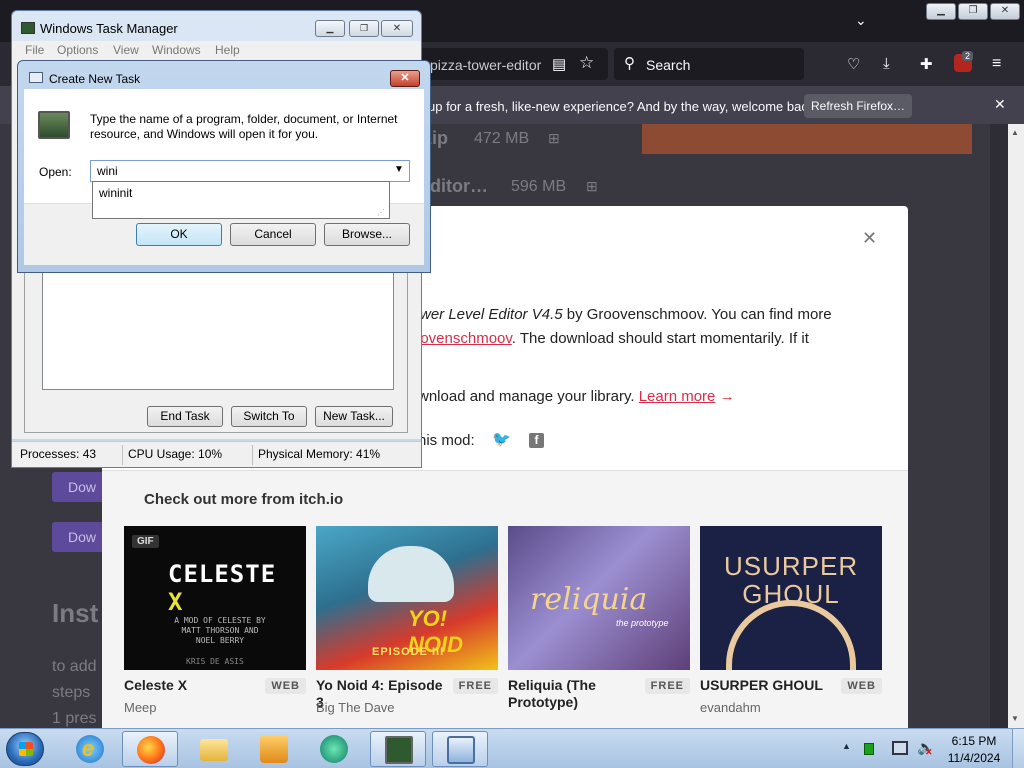 This screenshot has width=1024, height=768. What do you see at coordinates (145, 541) in the screenshot?
I see `gif-badge: GIF` at bounding box center [145, 541].